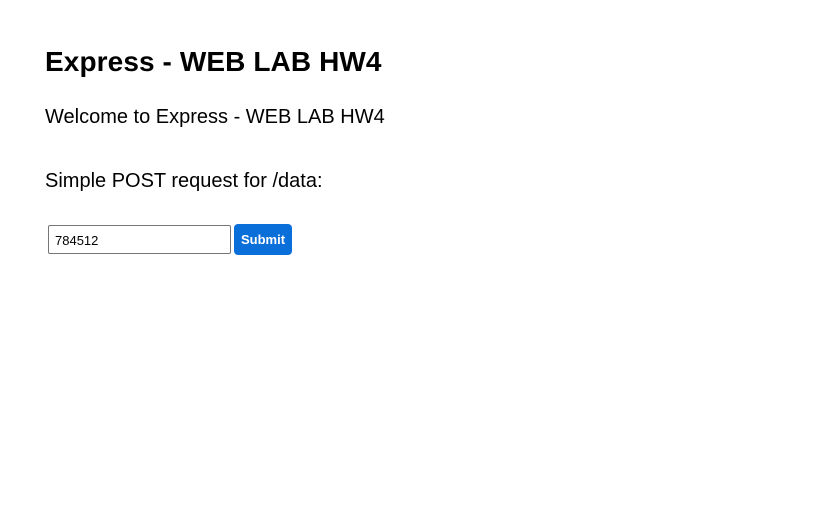  I want to click on welcome-text: Welcome to Express - WEB LAB HW4, so click(215, 117).